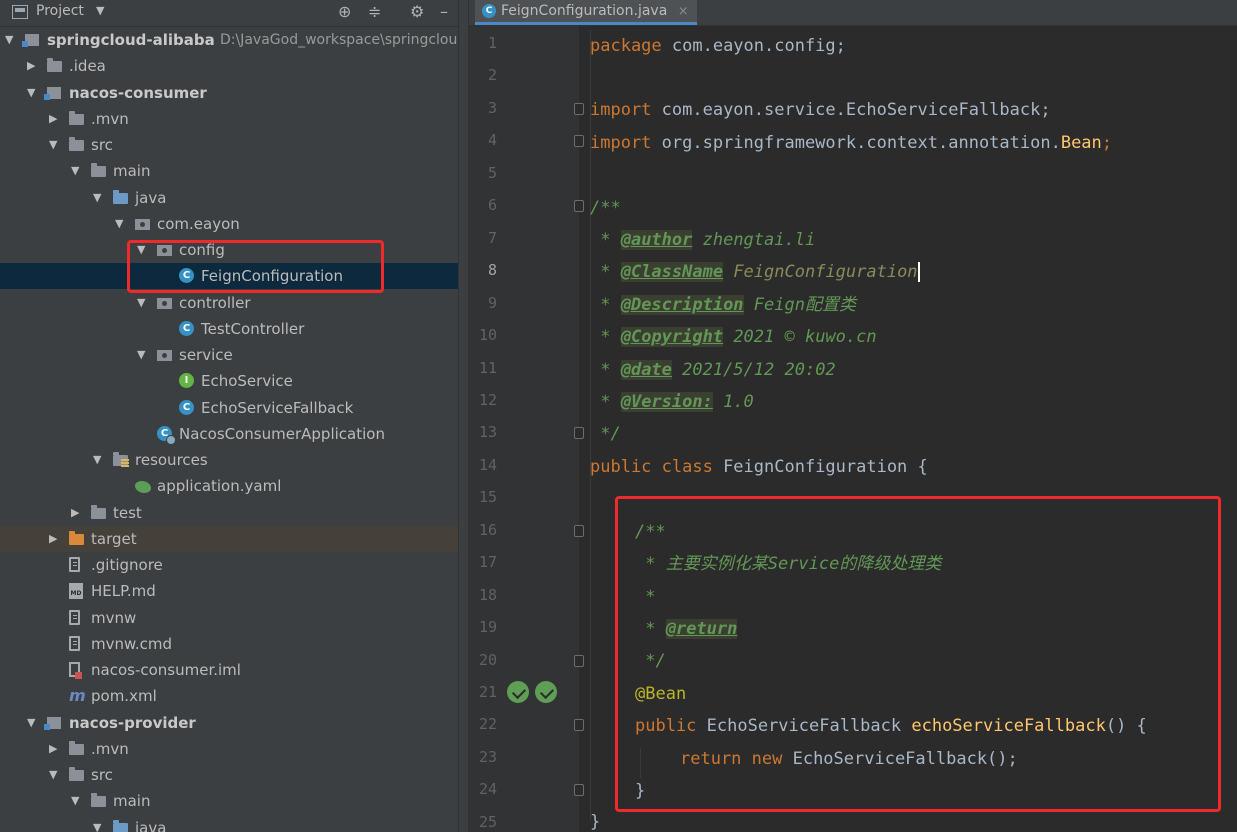 The image size is (1237, 832). I want to click on tree-item-controller: ▼ controller, so click(229, 303).